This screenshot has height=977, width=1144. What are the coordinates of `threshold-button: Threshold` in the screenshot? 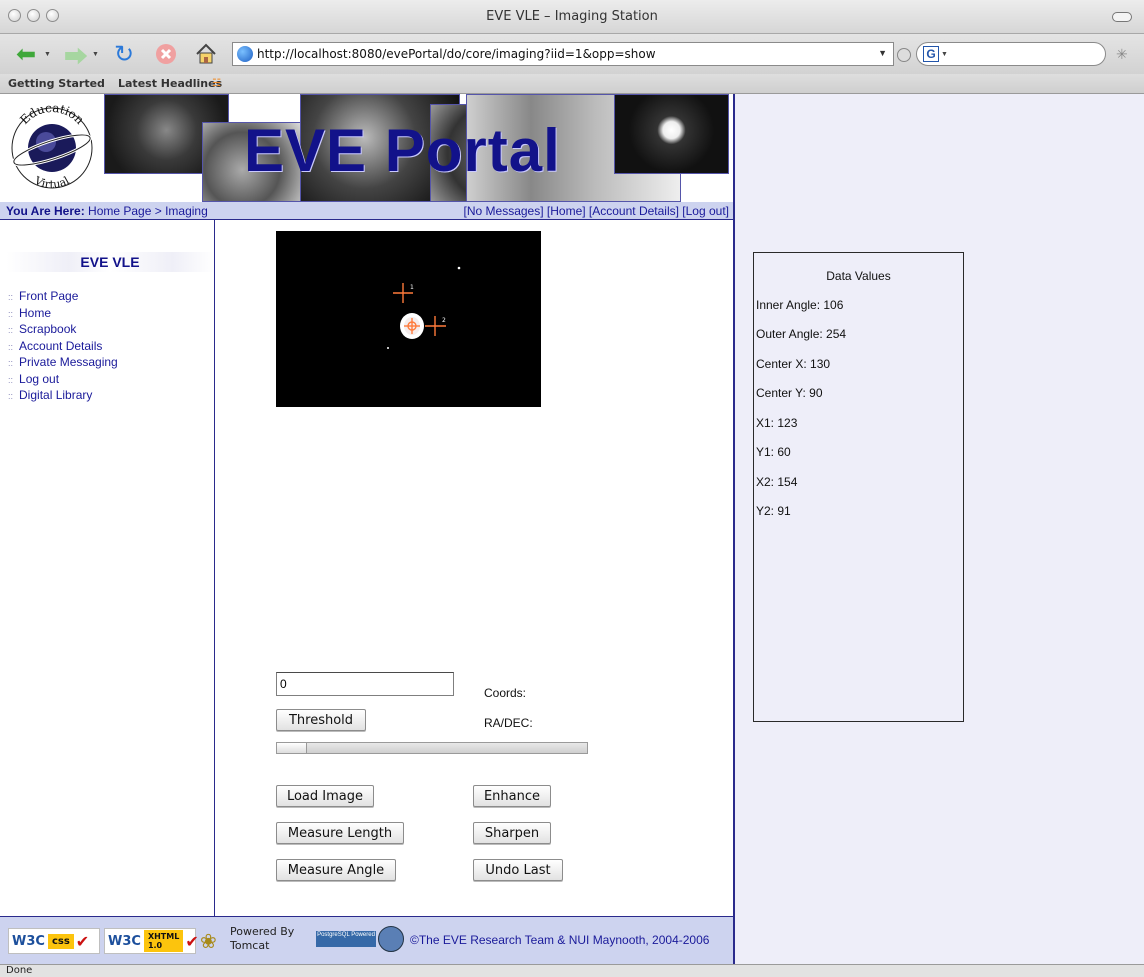 It's located at (321, 720).